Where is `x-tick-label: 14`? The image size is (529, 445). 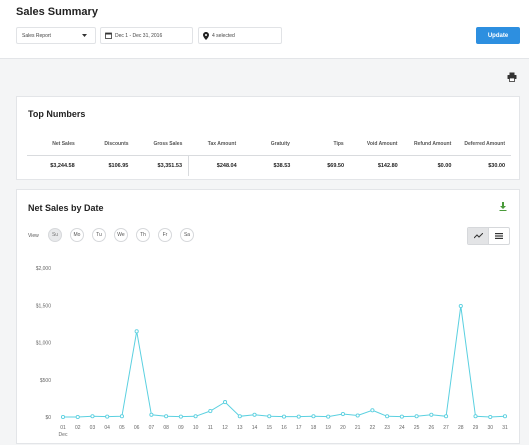 x-tick-label: 14 is located at coordinates (255, 428).